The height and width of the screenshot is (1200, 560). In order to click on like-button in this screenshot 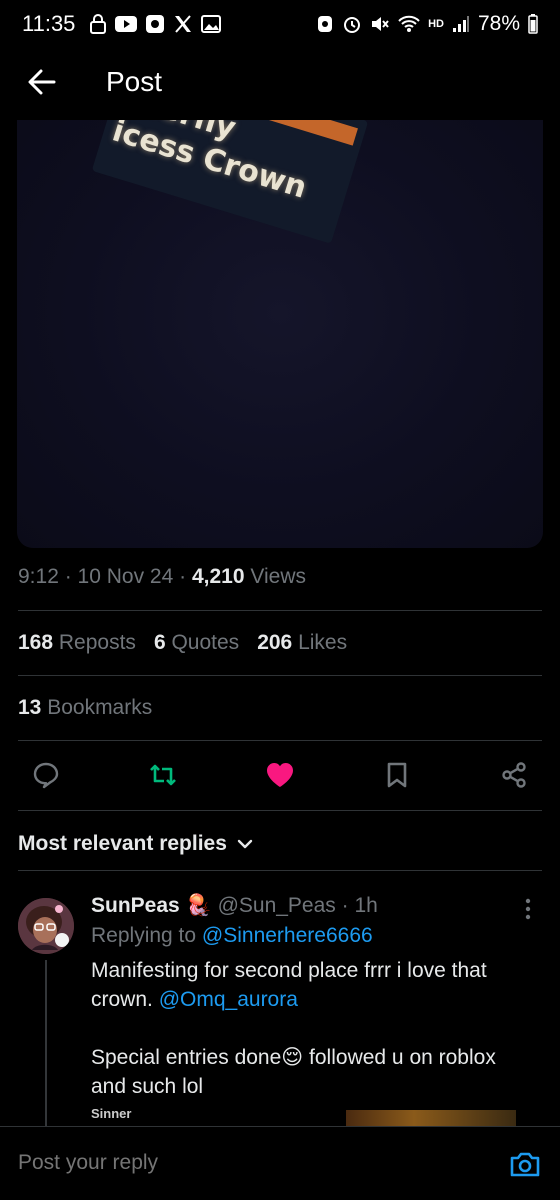, I will do `click(280, 775)`.